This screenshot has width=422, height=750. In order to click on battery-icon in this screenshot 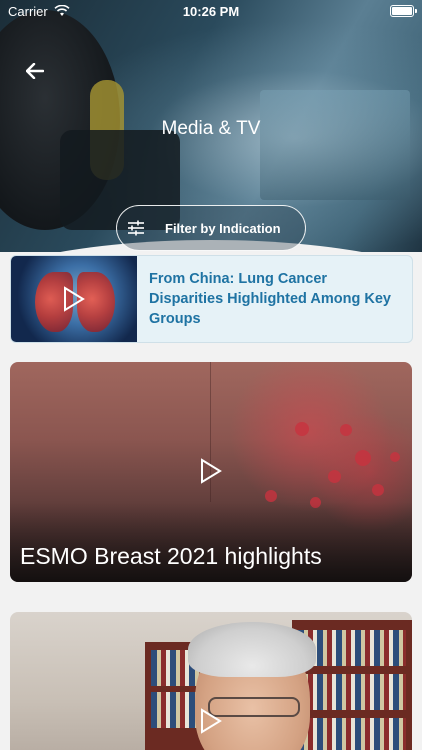, I will do `click(403, 11)`.